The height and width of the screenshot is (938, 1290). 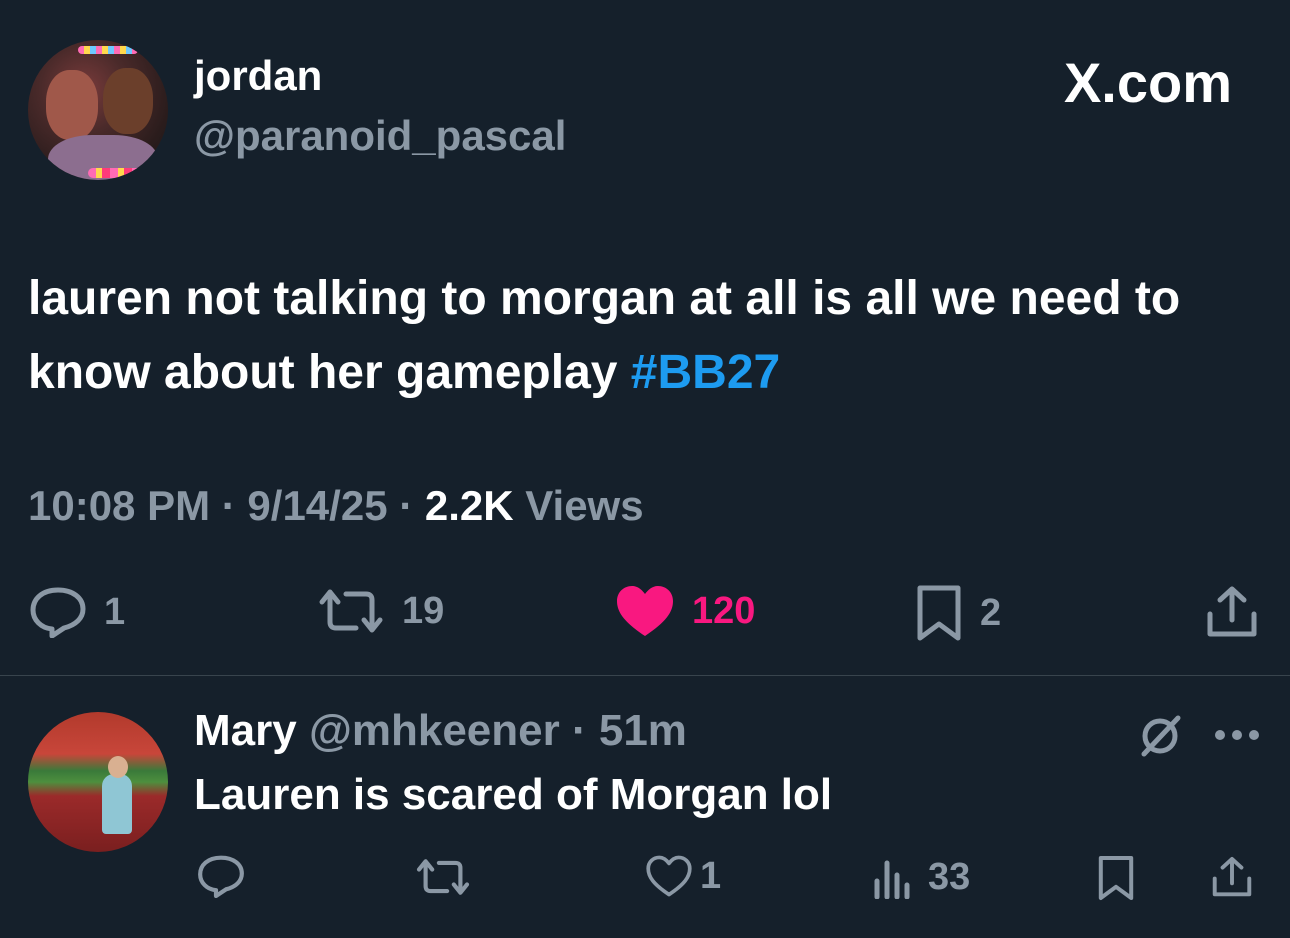 What do you see at coordinates (469, 505) in the screenshot?
I see `views-count: 2.2K` at bounding box center [469, 505].